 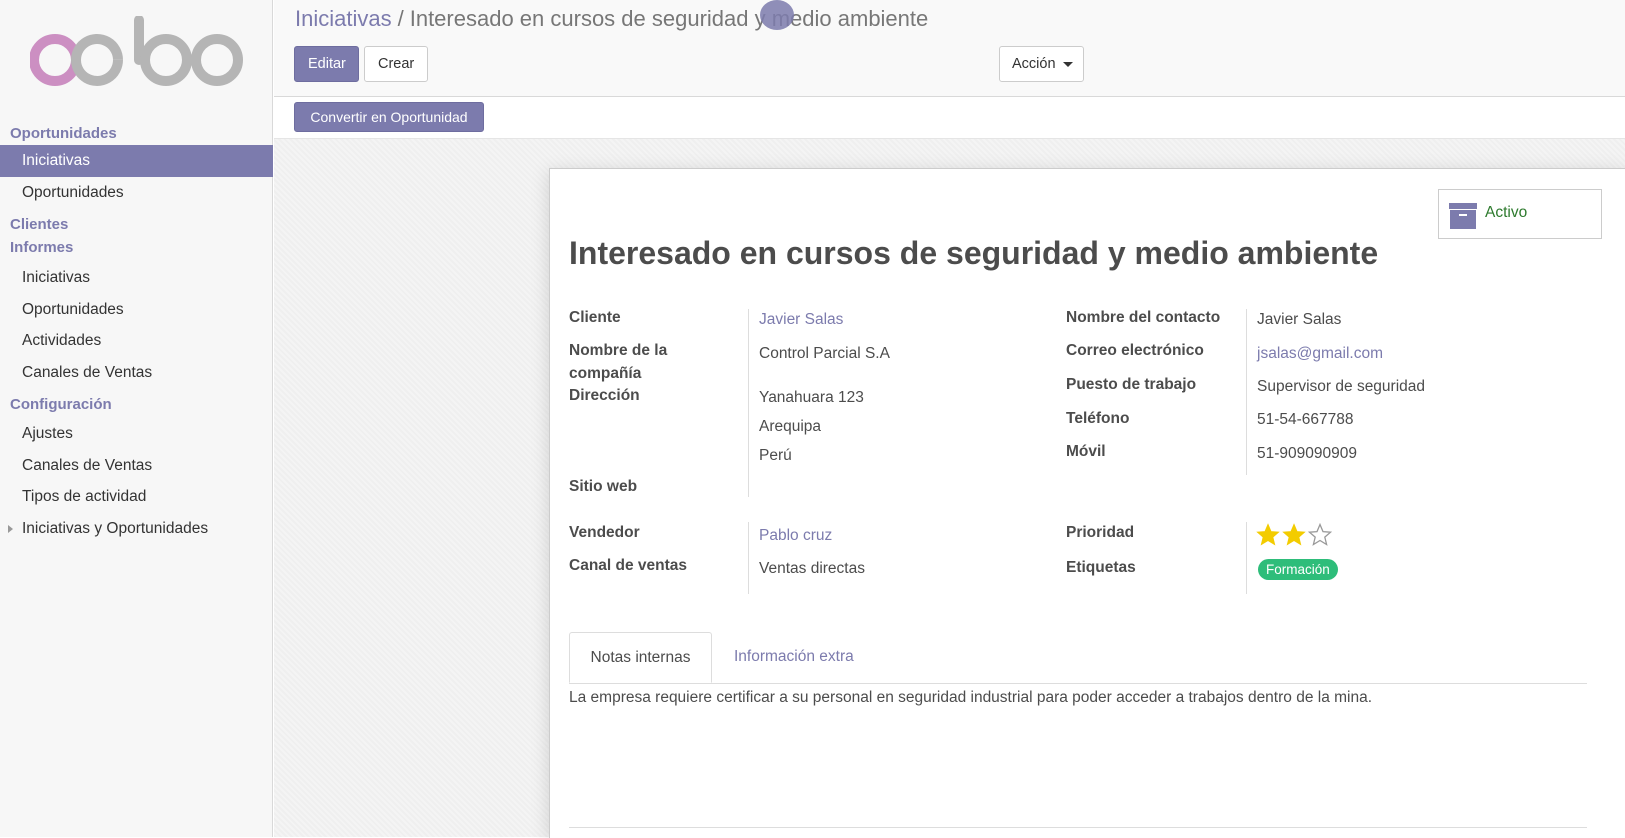 I want to click on notebook-tabs: Notas internas Información extra, so click(x=1078, y=658).